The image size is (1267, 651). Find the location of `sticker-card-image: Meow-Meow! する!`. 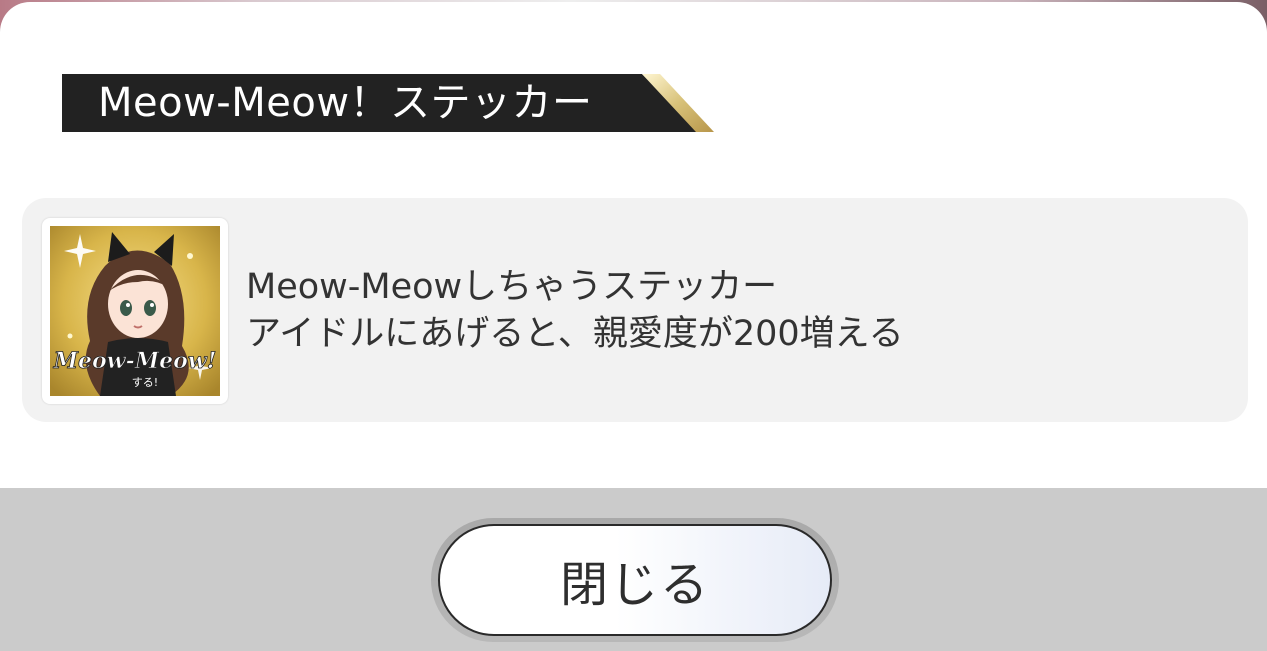

sticker-card-image: Meow-Meow! する! is located at coordinates (135, 311).